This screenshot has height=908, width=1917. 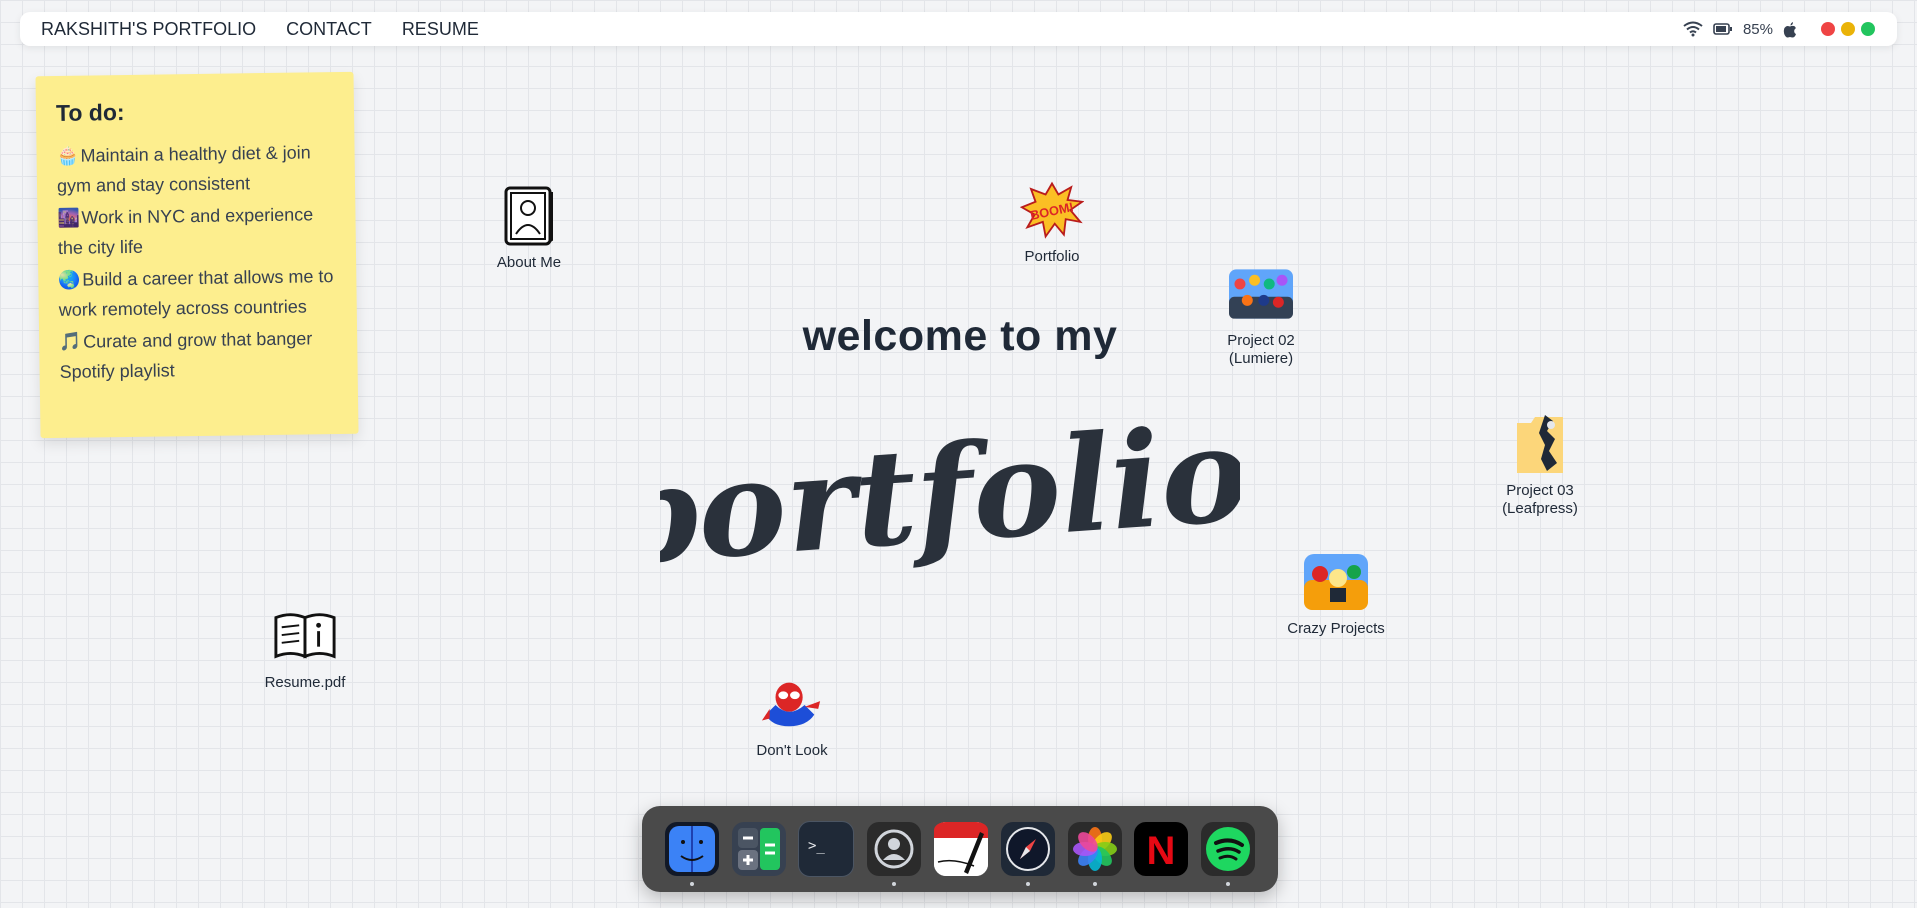 What do you see at coordinates (816, 846) in the screenshot?
I see `terminal-prompt: >_` at bounding box center [816, 846].